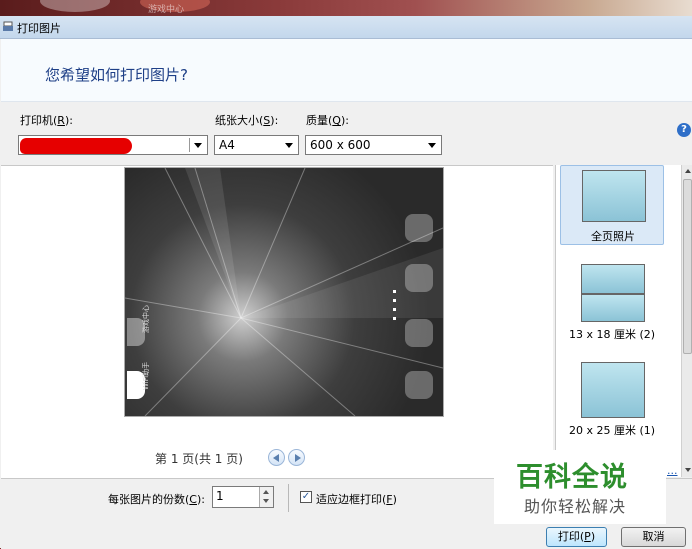 The height and width of the screenshot is (549, 692). What do you see at coordinates (687, 266) in the screenshot?
I see `scrollbar-thumb` at bounding box center [687, 266].